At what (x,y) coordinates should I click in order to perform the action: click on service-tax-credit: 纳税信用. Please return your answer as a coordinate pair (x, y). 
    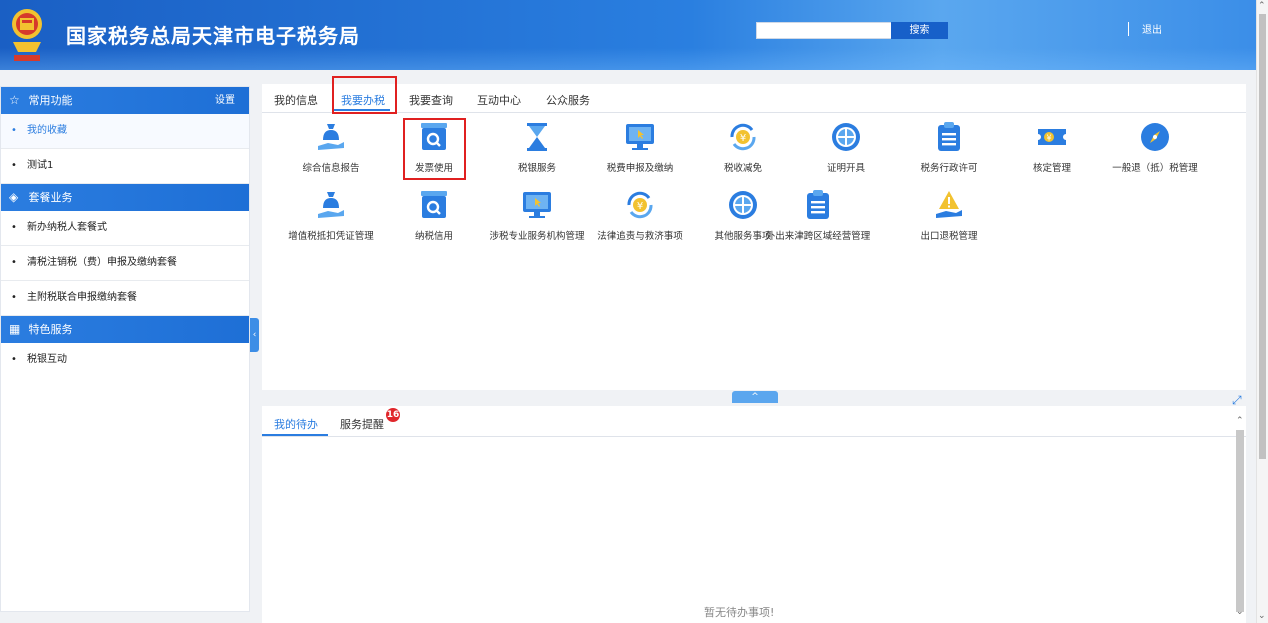
    Looking at the image, I should click on (434, 217).